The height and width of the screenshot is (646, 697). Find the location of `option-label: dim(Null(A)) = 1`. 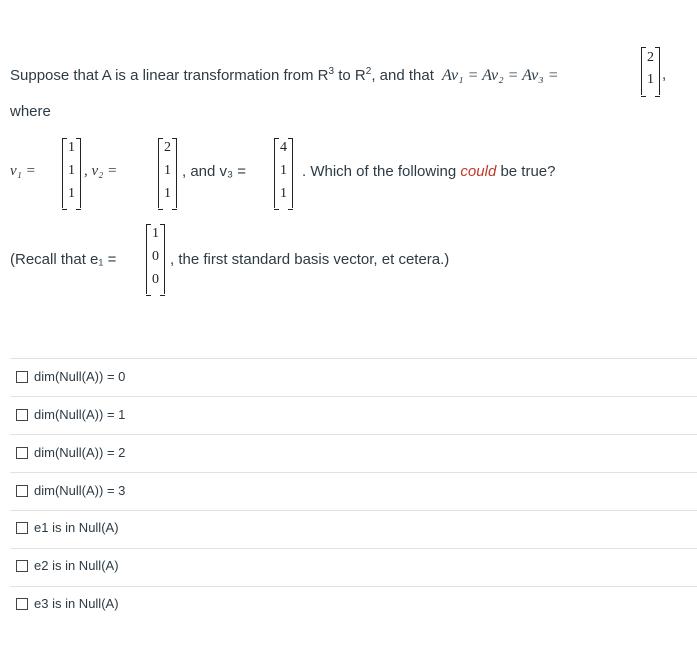

option-label: dim(Null(A)) = 1 is located at coordinates (80, 414).